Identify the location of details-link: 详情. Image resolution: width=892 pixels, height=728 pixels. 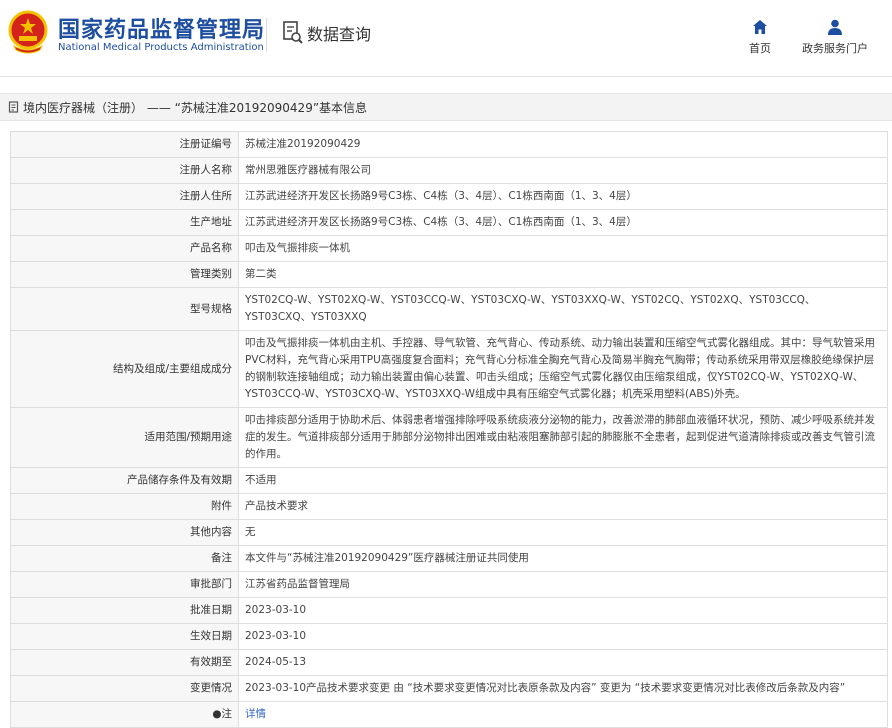
(255, 714).